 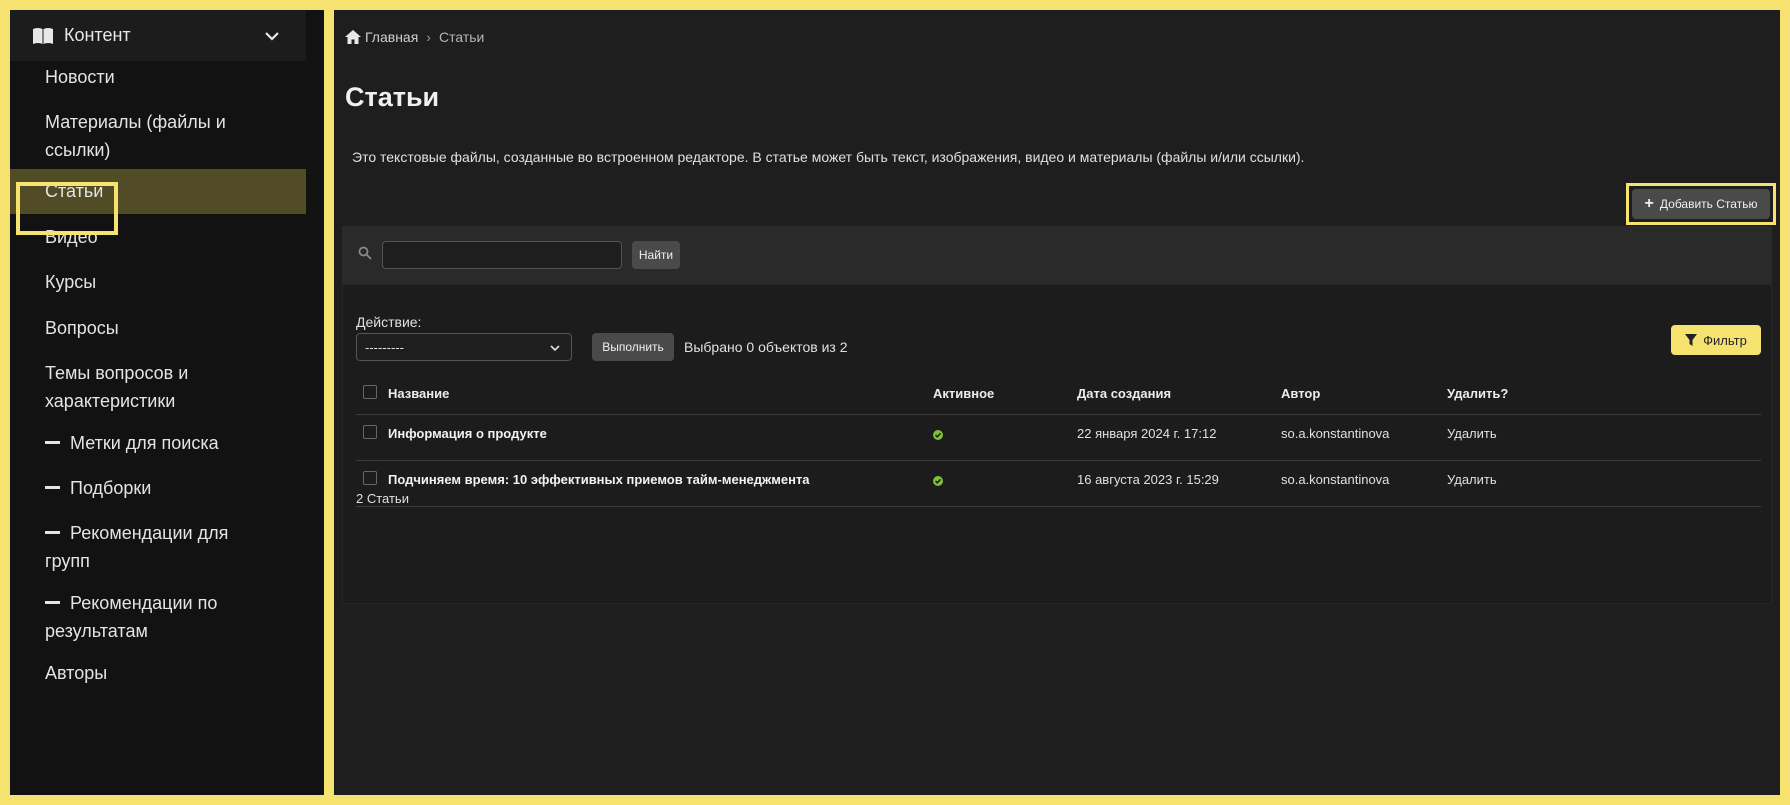 What do you see at coordinates (467, 433) in the screenshot?
I see `article-name-link: Информация о продукте` at bounding box center [467, 433].